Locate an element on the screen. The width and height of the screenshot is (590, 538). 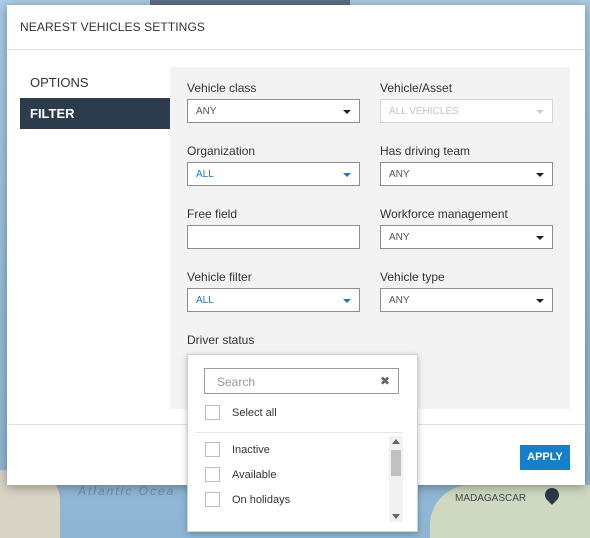
driver-status-label: Driver status is located at coordinates (221, 340).